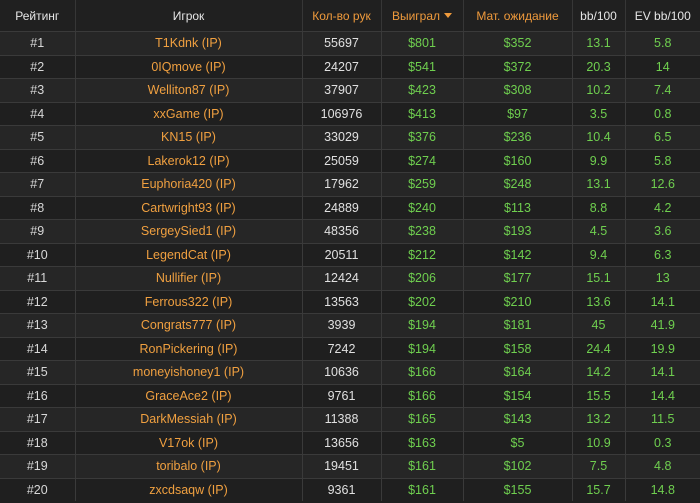 Image resolution: width=700 pixels, height=503 pixels. Describe the element at coordinates (37, 301) in the screenshot. I see `rank-cell: #12` at that location.